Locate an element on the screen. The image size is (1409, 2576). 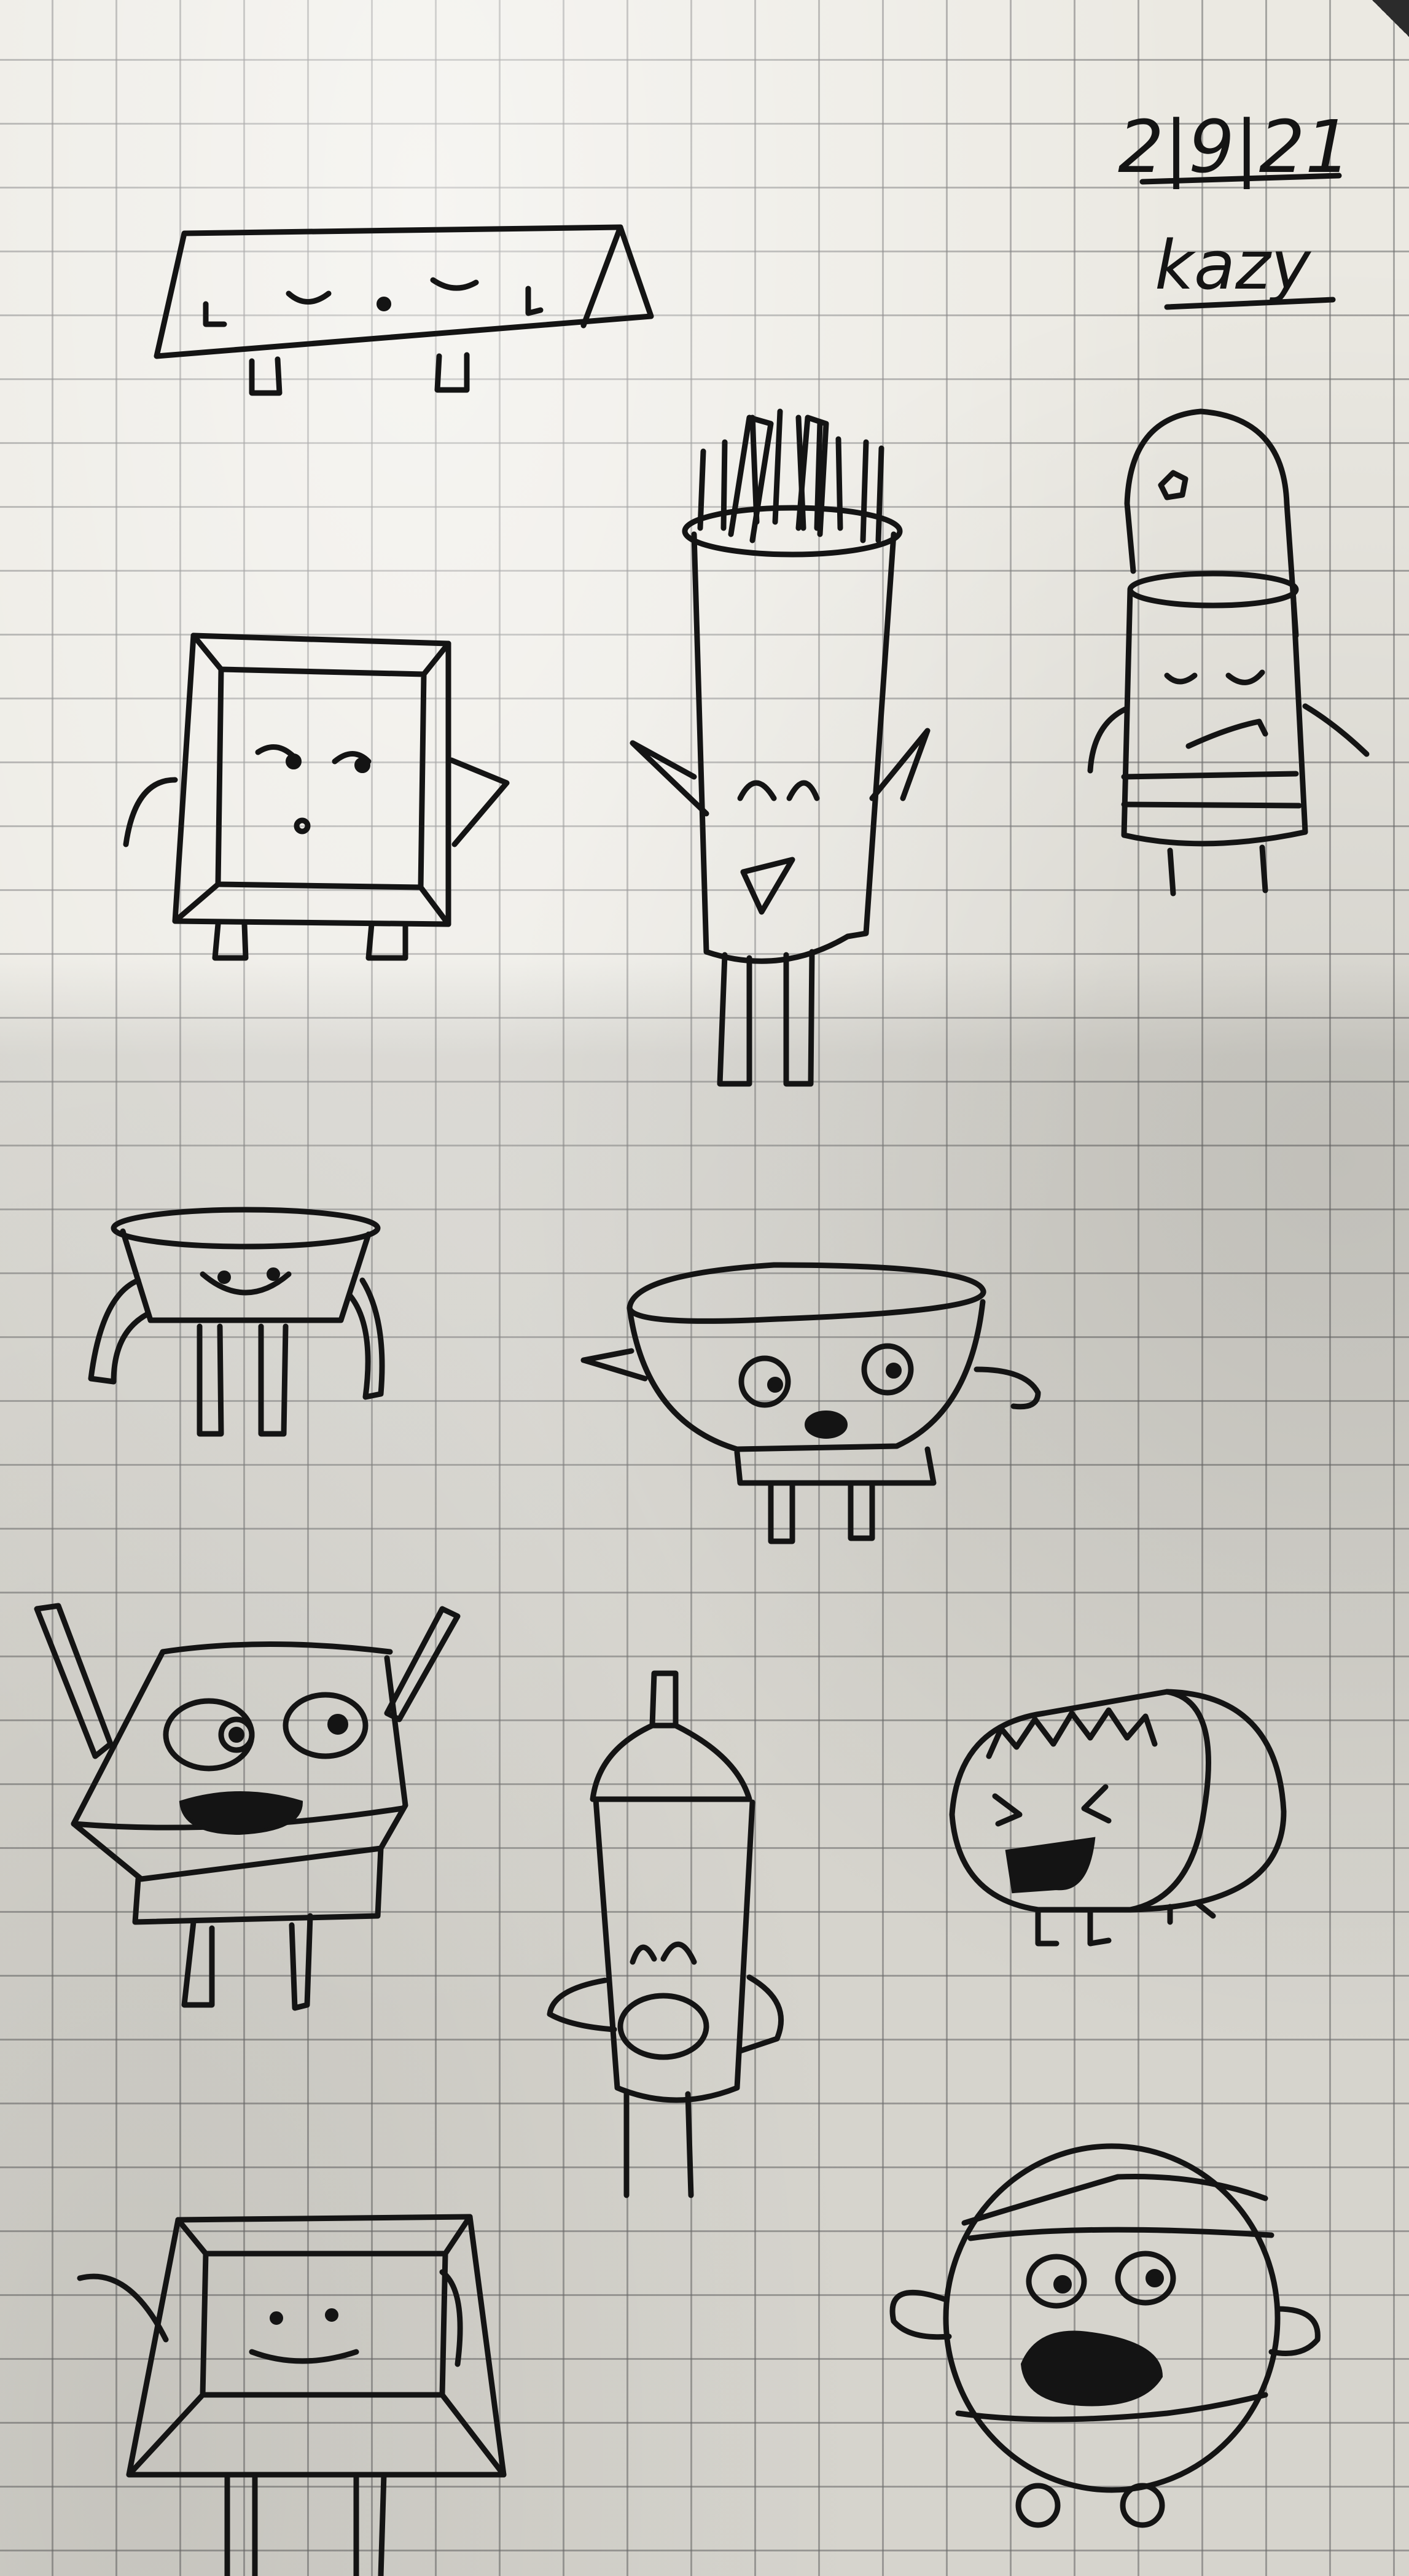
signature-text: kazy is located at coordinates (1233, 265).